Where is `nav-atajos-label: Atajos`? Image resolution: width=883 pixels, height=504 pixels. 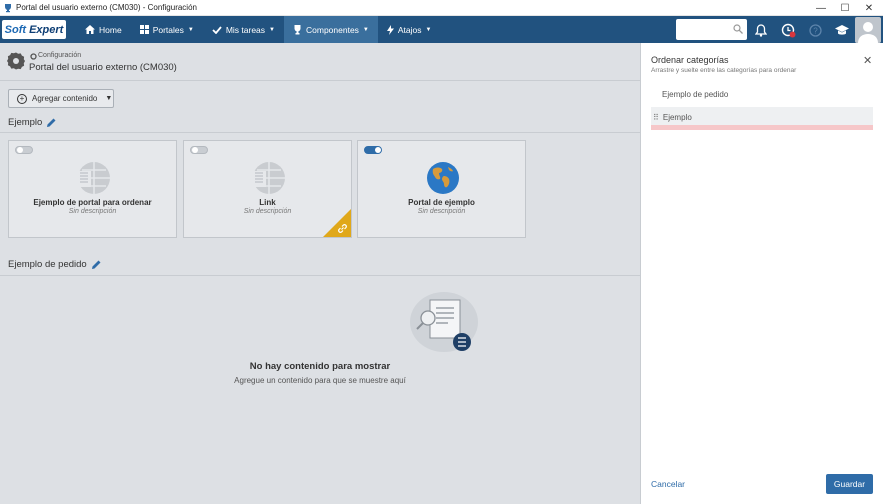
nav-atajos-label: Atajos is located at coordinates (409, 29).